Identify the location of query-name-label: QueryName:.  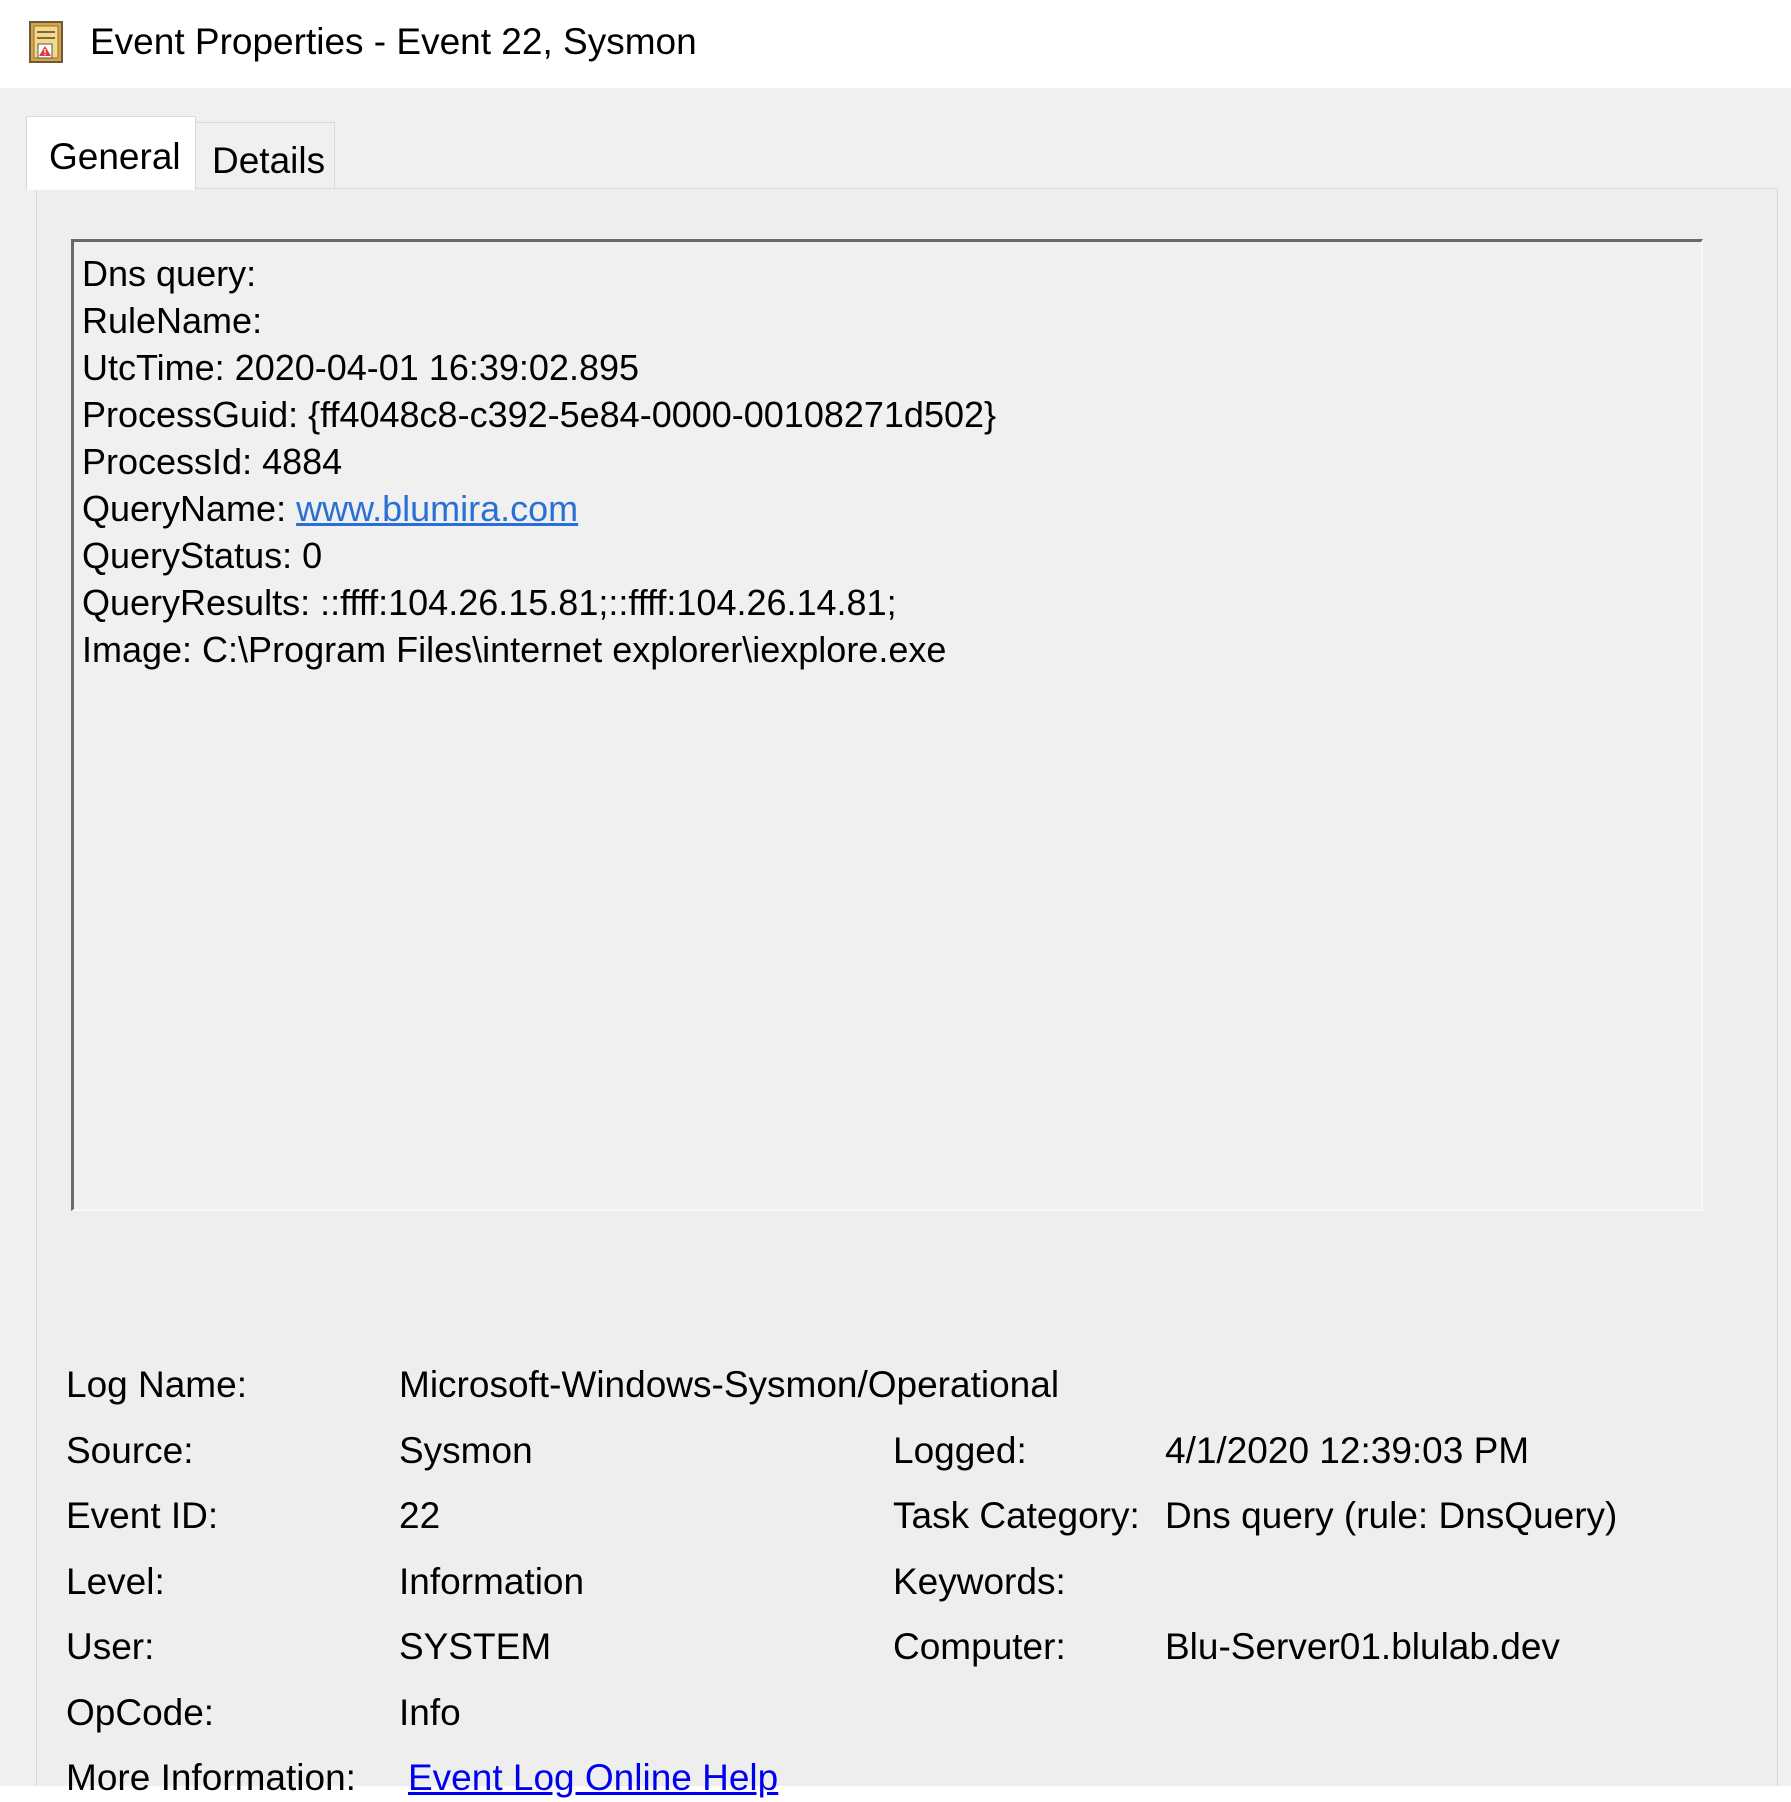
(189, 508).